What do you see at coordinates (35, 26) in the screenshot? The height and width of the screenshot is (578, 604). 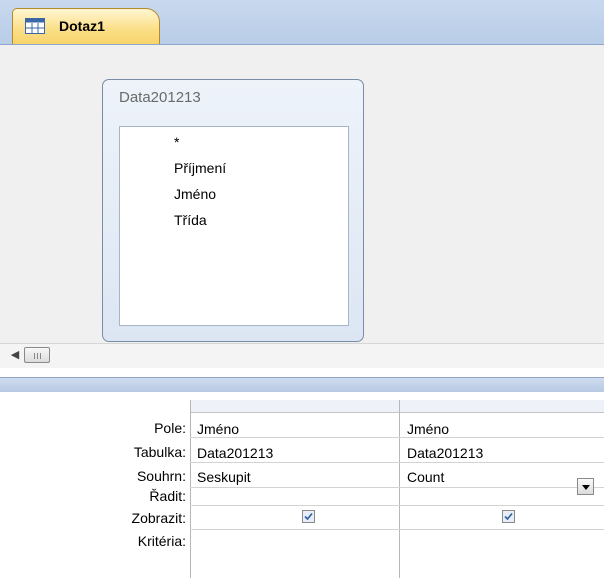 I see `query-icon` at bounding box center [35, 26].